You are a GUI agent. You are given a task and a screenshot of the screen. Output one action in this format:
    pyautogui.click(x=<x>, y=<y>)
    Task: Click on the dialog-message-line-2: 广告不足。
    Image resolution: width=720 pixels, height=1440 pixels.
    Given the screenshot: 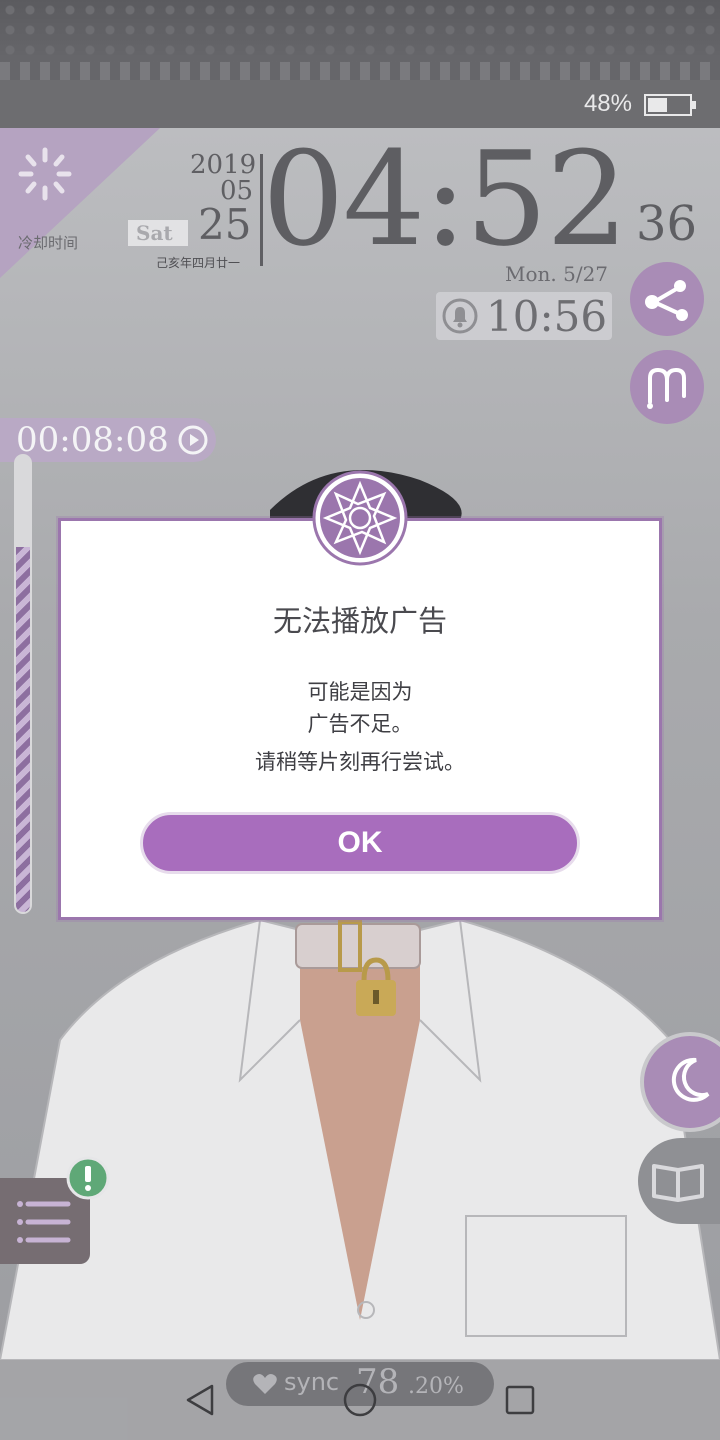 What is the action you would take?
    pyautogui.click(x=360, y=724)
    